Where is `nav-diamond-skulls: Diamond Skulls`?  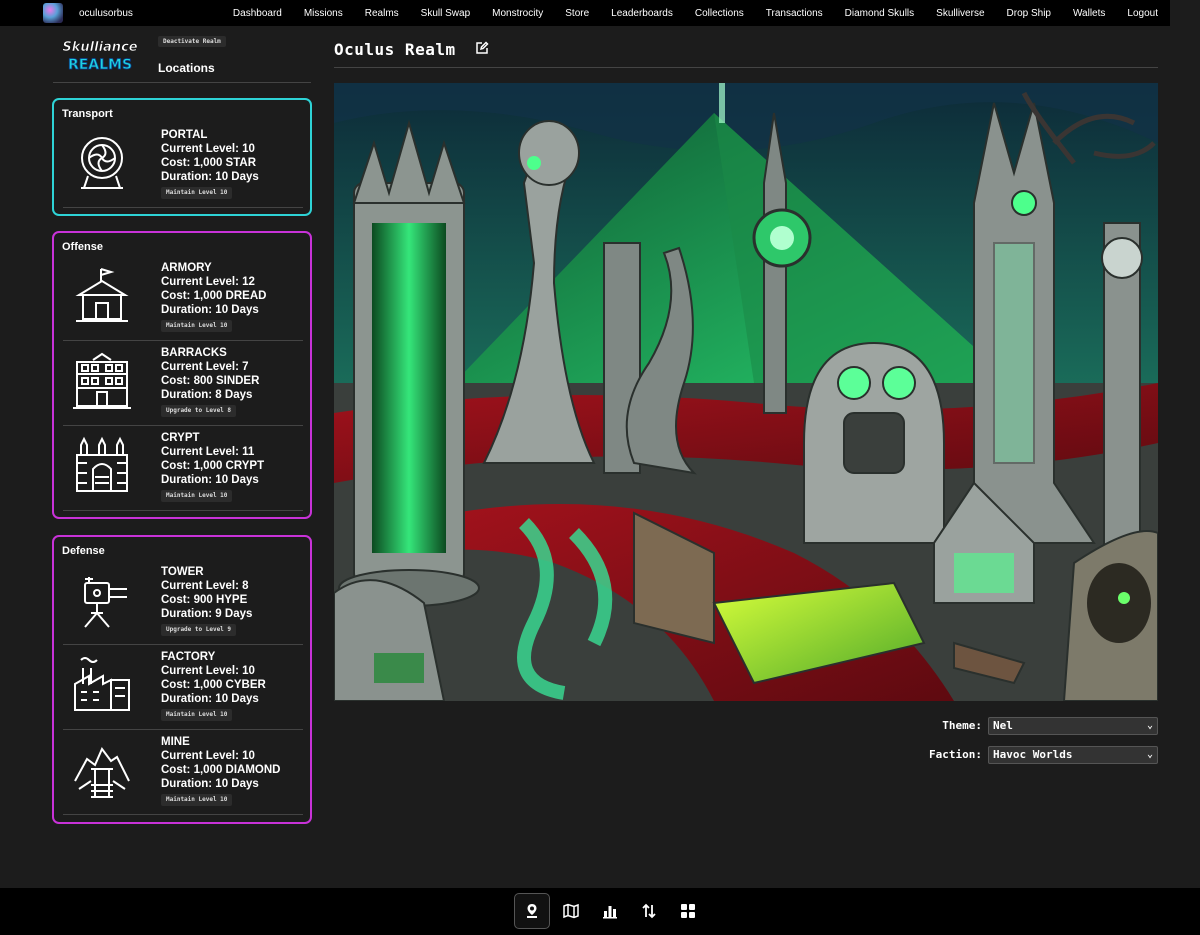 nav-diamond-skulls: Diamond Skulls is located at coordinates (879, 13).